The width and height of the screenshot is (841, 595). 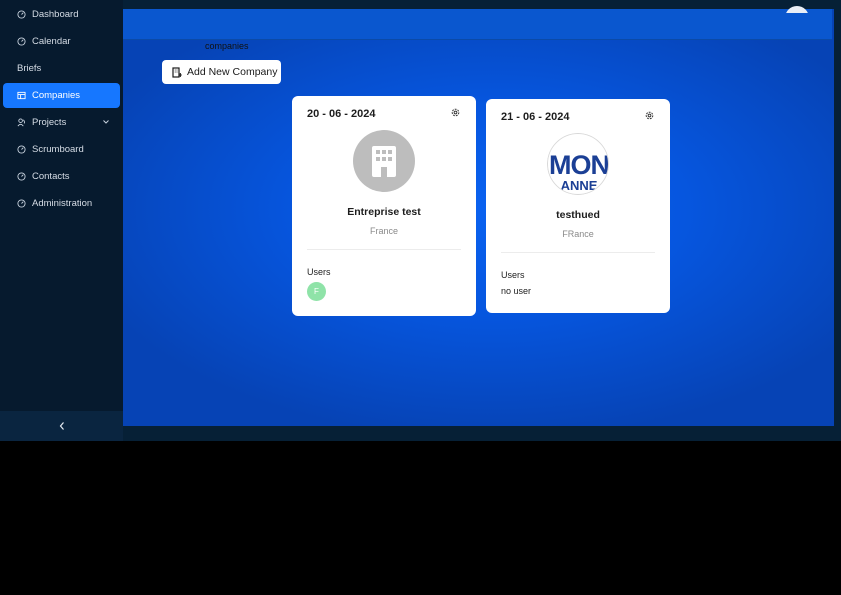 I want to click on company-logo, so click(x=384, y=161).